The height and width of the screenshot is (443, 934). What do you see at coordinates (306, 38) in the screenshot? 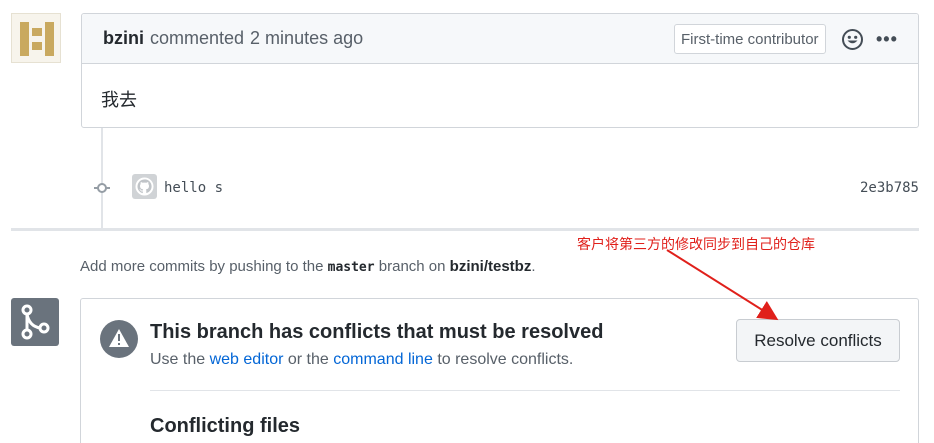
I see `comment-timestamp: 2 minutes ago` at bounding box center [306, 38].